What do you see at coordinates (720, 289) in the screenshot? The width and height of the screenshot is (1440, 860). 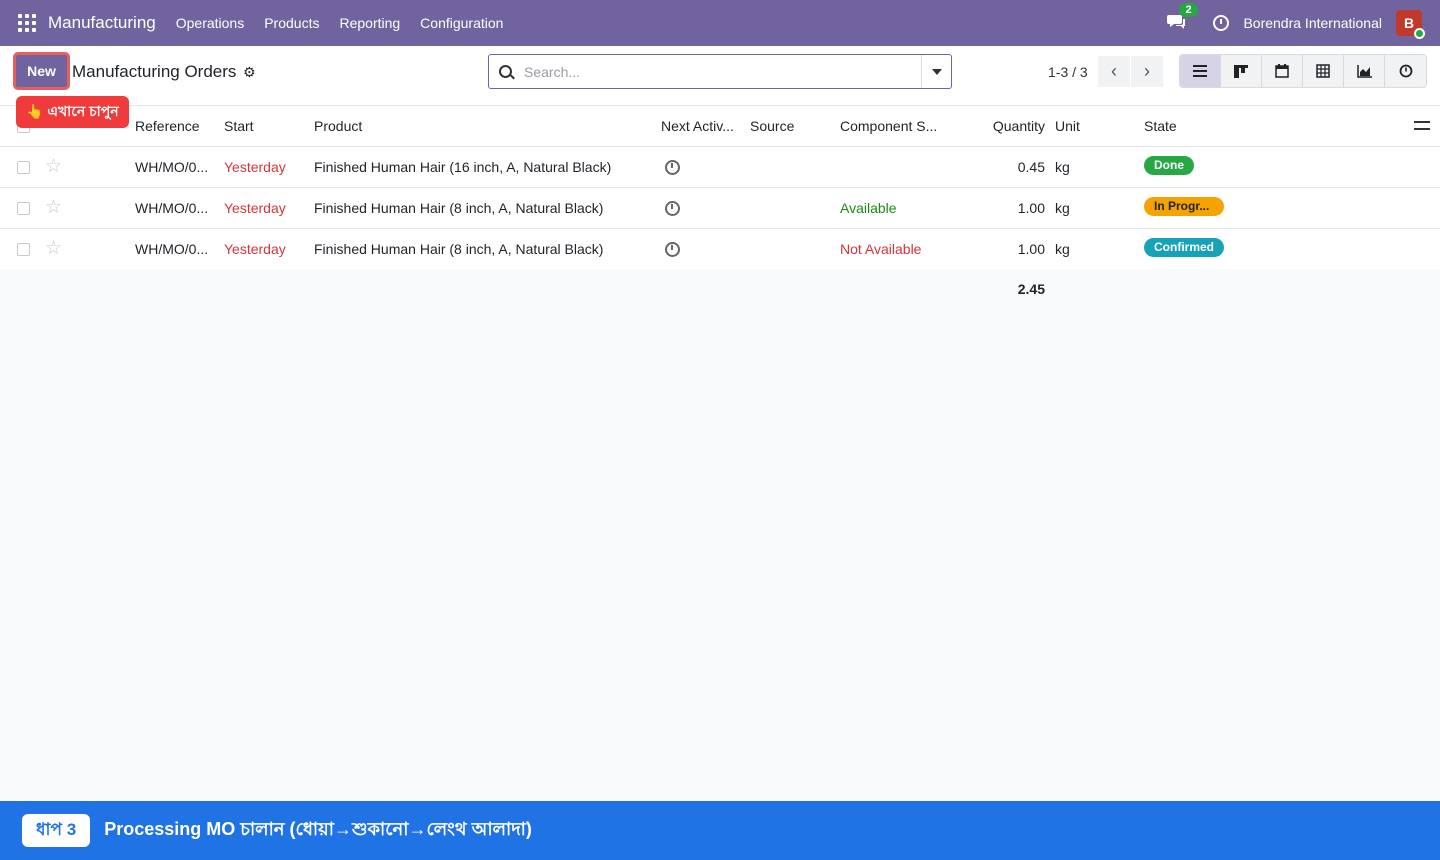 I see `aggregate-row: 2.45` at bounding box center [720, 289].